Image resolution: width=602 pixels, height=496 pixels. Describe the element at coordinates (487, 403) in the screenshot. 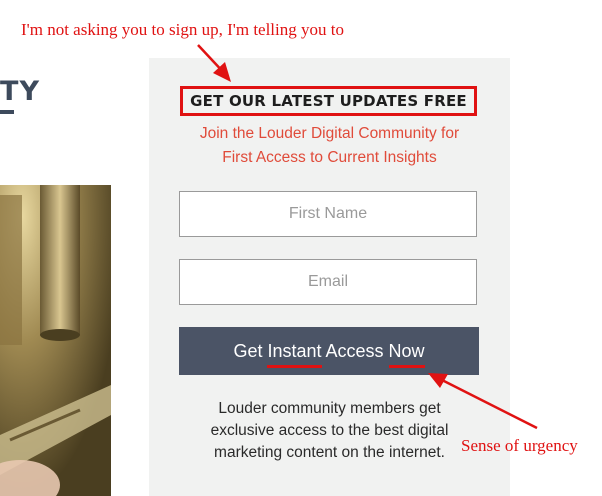

I see `arrow-line-urgency` at that location.